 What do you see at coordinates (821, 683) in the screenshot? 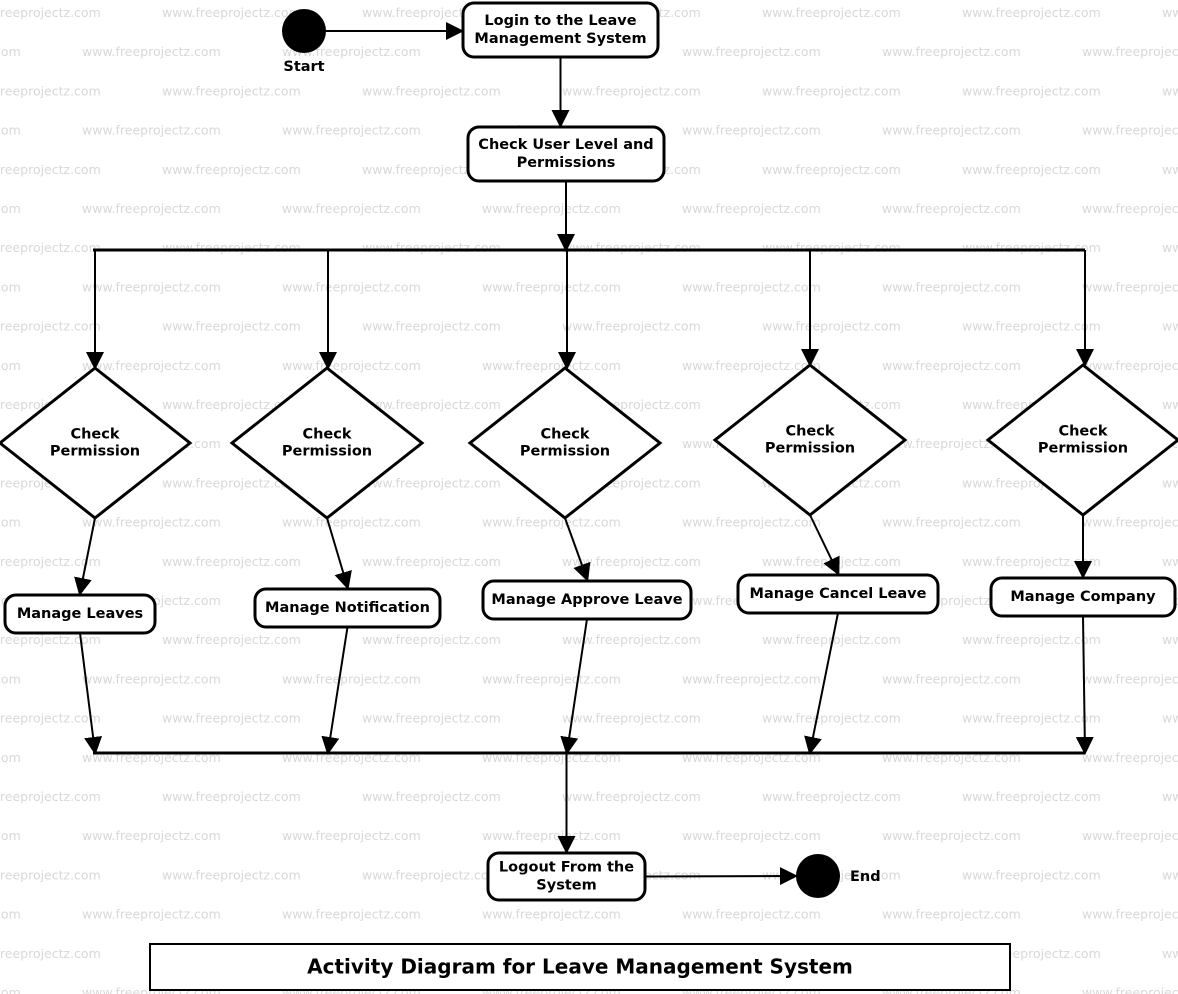
I see `edge-manage-cancel-leave-to-join` at bounding box center [821, 683].